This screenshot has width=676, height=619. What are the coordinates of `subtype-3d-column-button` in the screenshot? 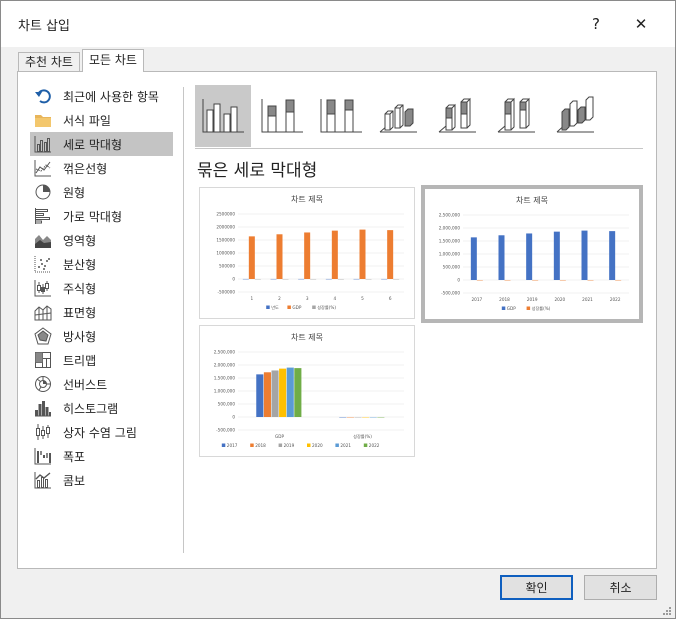 It's located at (577, 116).